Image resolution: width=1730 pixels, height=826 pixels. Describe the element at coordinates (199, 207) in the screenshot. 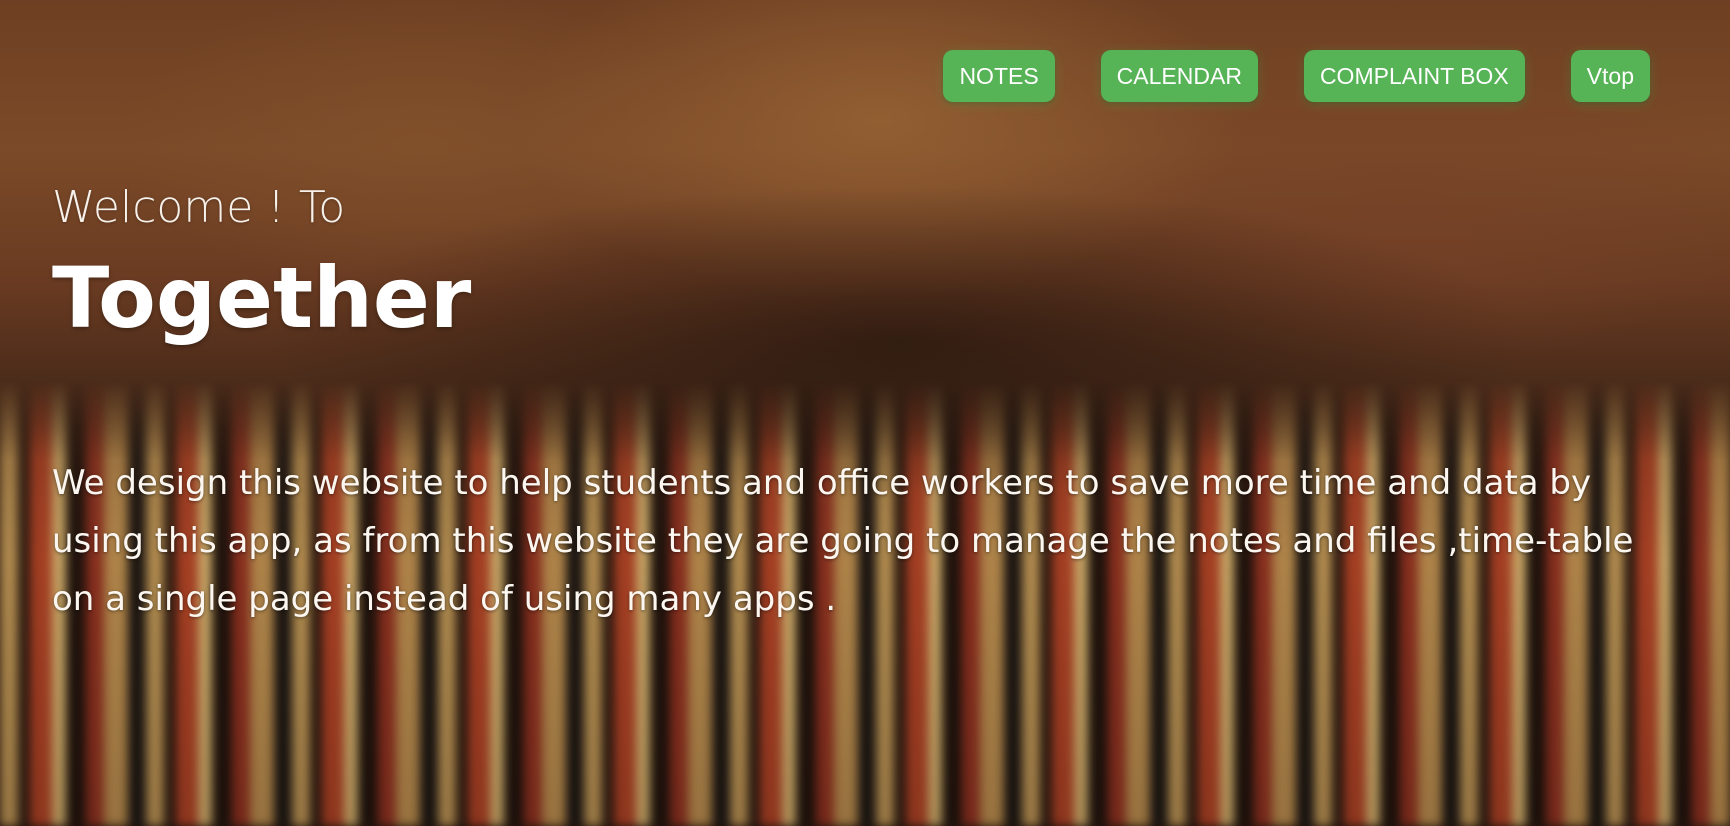

I see `welcome-heading: Welcome ! To` at that location.